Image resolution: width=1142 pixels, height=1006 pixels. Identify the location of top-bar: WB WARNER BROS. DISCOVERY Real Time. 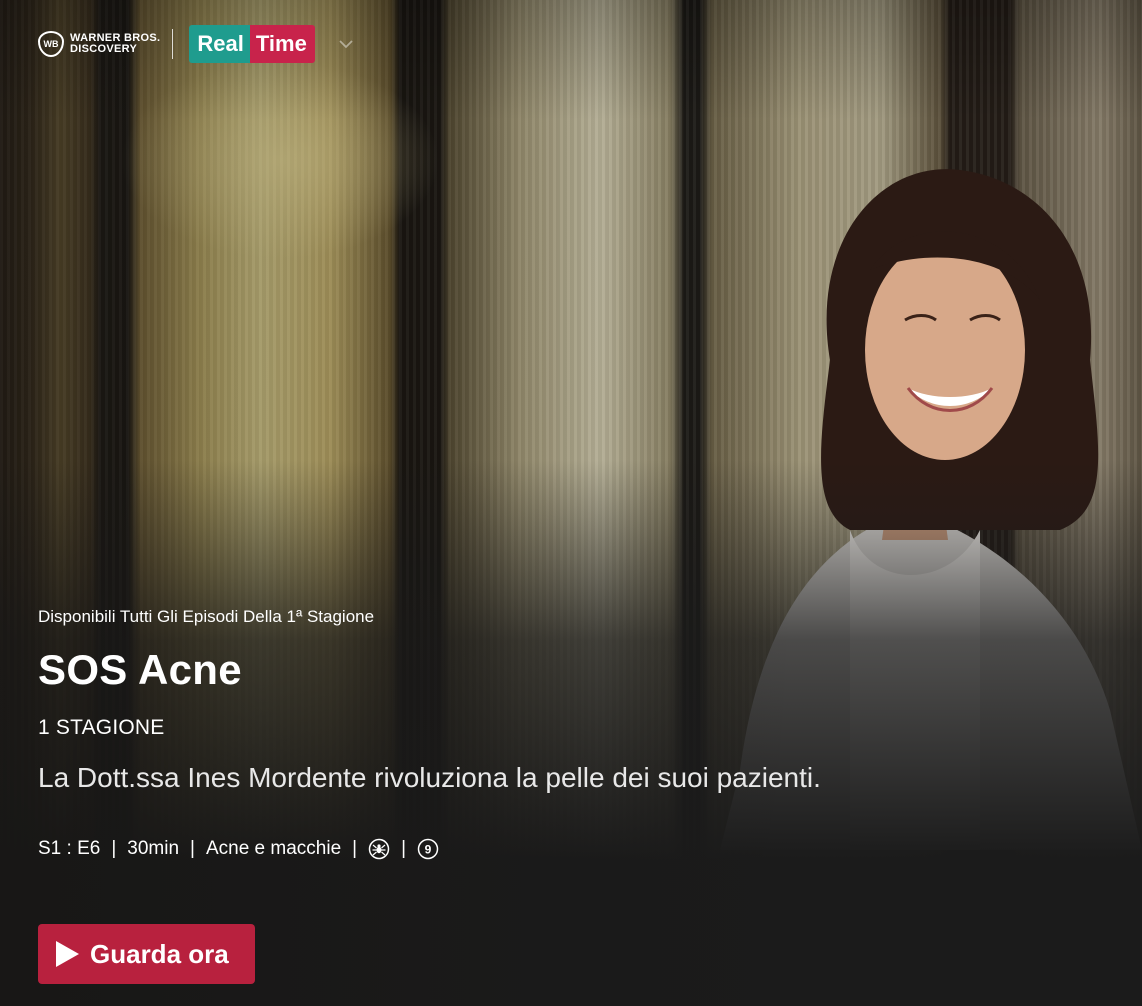
(195, 44).